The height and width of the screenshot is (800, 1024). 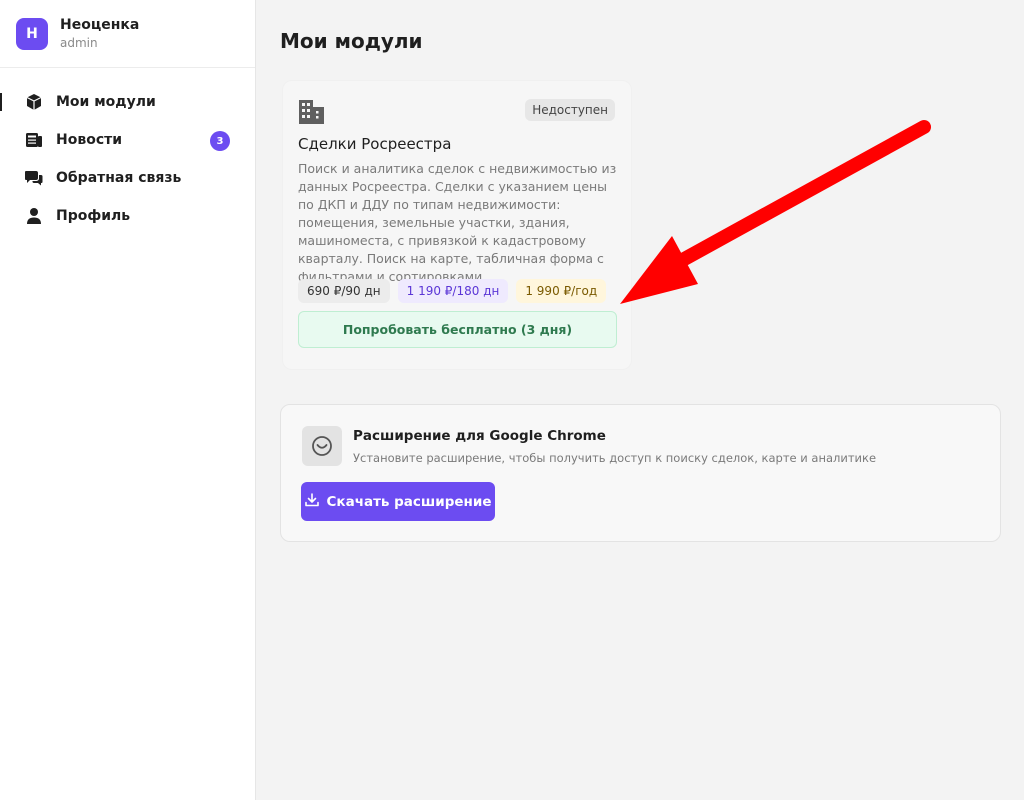 I want to click on module-title: Сделки Росреестра, so click(x=375, y=144).